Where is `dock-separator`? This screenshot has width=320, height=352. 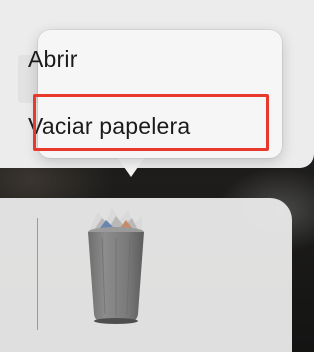 dock-separator is located at coordinates (37, 274).